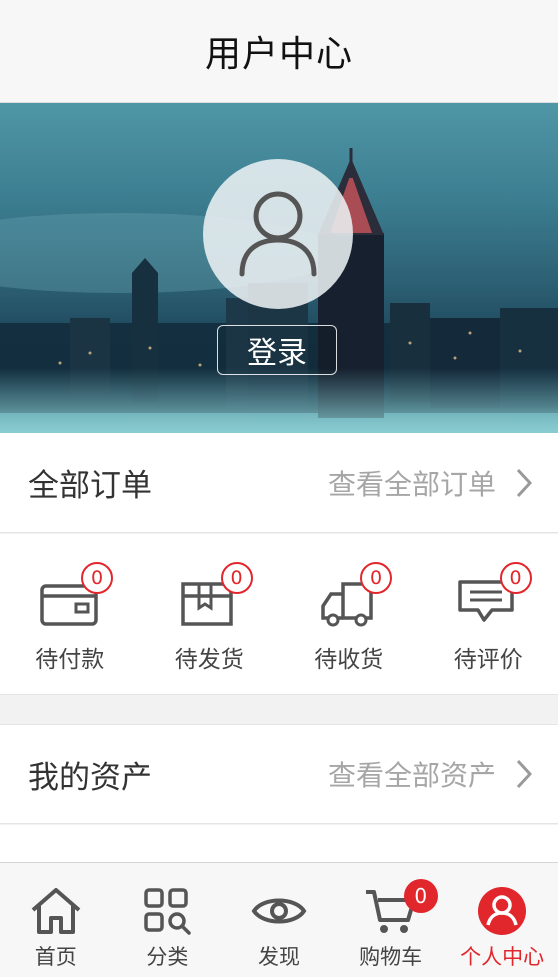 This screenshot has height=977, width=558. I want to click on tab-label: 购物车, so click(390, 956).